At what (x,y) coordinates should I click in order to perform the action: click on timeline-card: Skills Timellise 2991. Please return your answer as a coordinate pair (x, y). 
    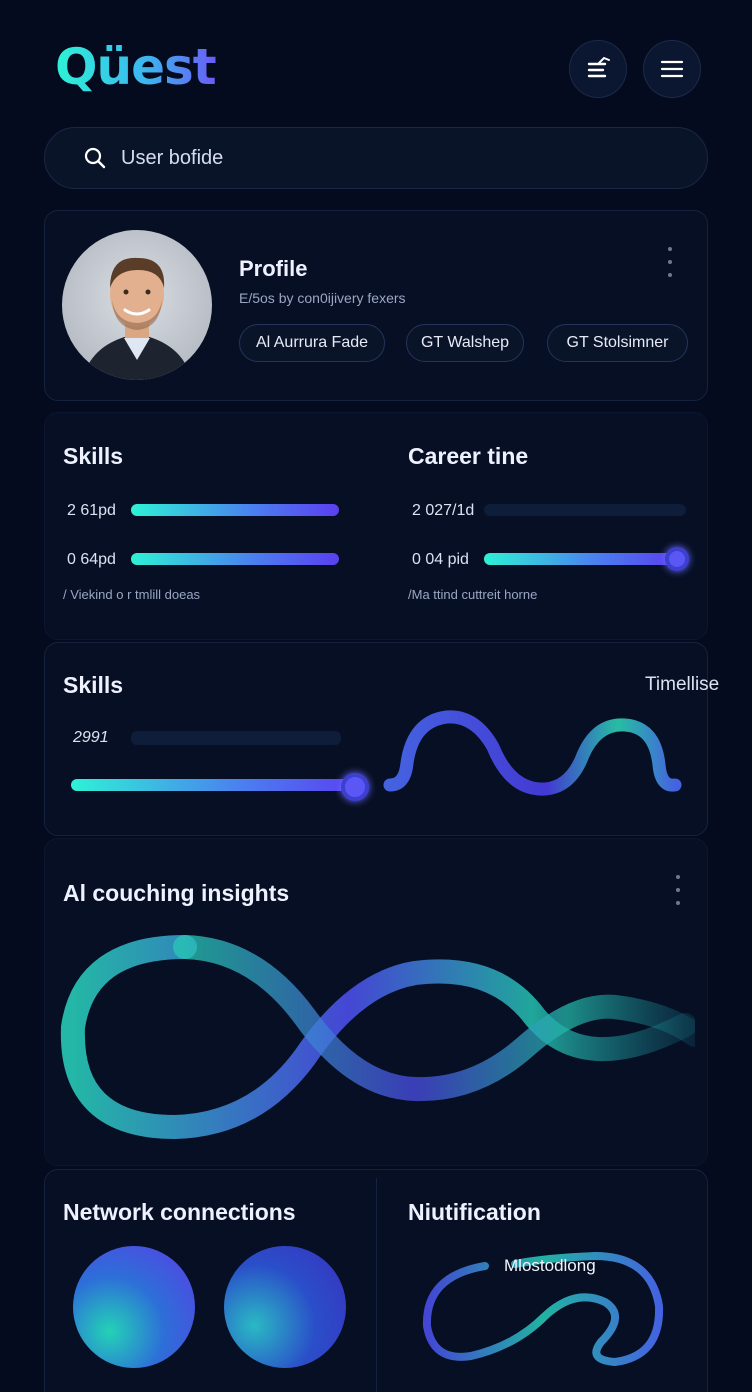
    Looking at the image, I should click on (381, 739).